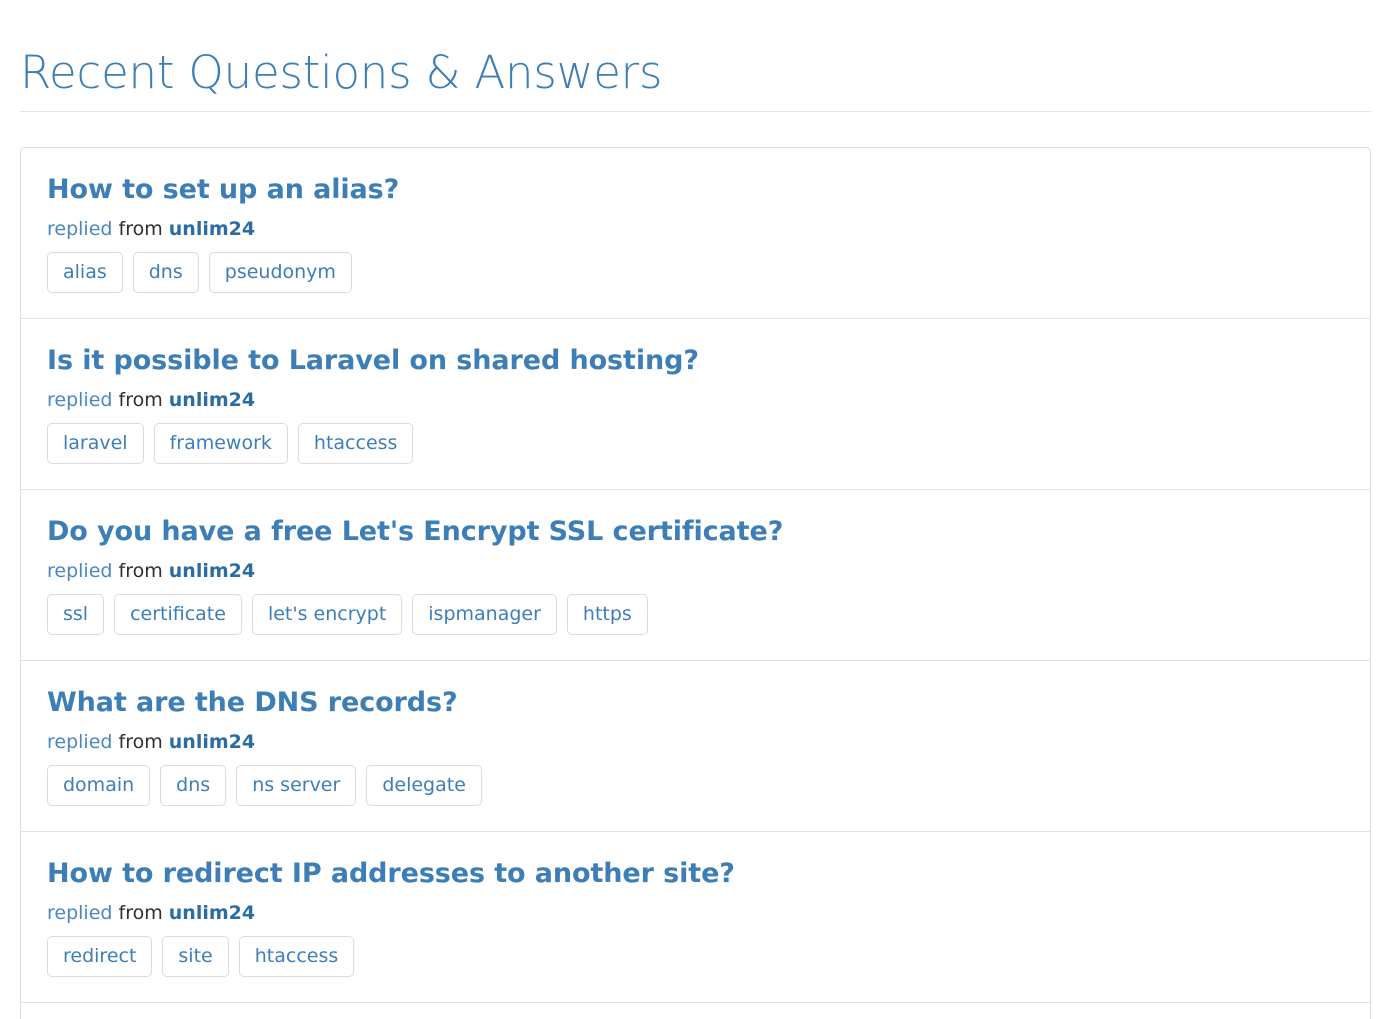  What do you see at coordinates (695, 190) in the screenshot?
I see `question-title-link: How to set up an alias?` at bounding box center [695, 190].